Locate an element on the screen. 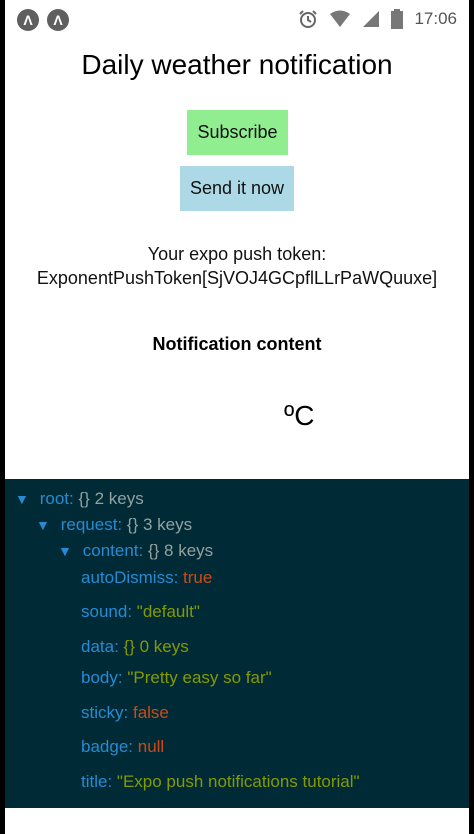 This screenshot has height=834, width=474. tree-key: sticky: is located at coordinates (105, 712).